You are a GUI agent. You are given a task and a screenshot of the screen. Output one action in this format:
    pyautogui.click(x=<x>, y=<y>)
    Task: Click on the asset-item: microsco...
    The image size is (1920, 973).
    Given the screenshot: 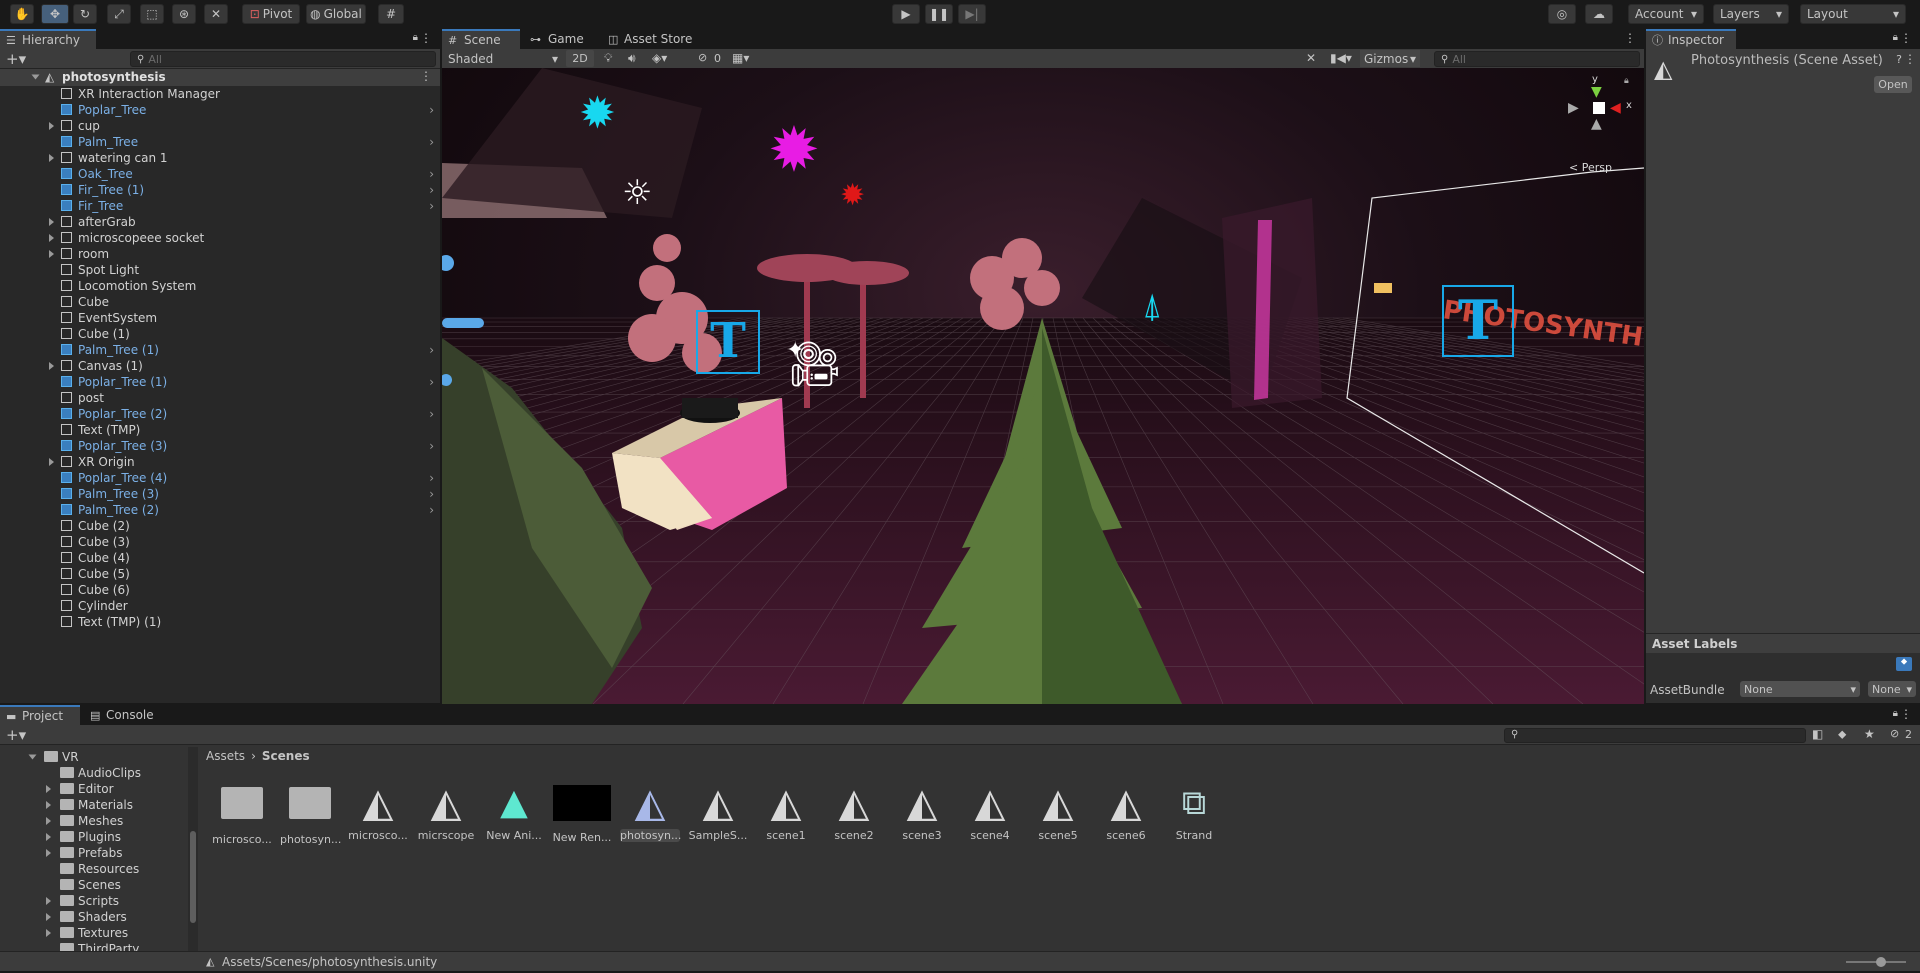 What is the action you would take?
    pyautogui.click(x=242, y=814)
    